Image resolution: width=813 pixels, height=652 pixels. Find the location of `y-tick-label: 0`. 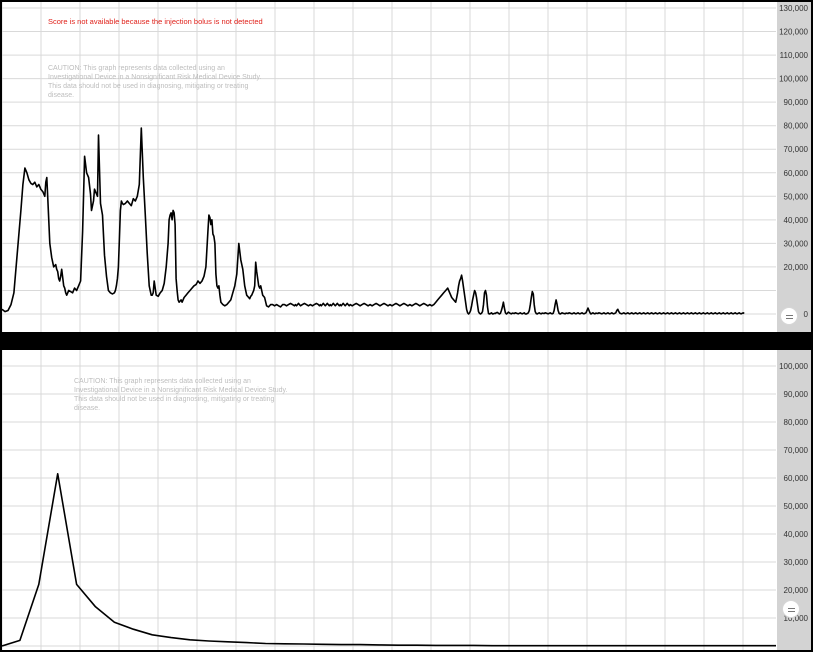

y-tick-label: 0 is located at coordinates (806, 314).